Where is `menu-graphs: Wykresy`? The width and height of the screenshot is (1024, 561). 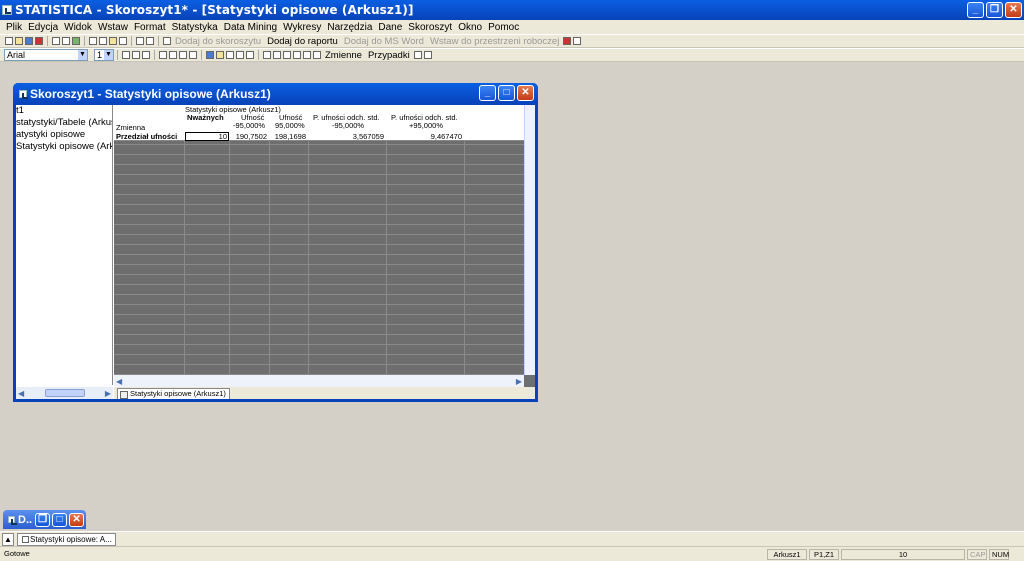
menu-graphs: Wykresy is located at coordinates (302, 27).